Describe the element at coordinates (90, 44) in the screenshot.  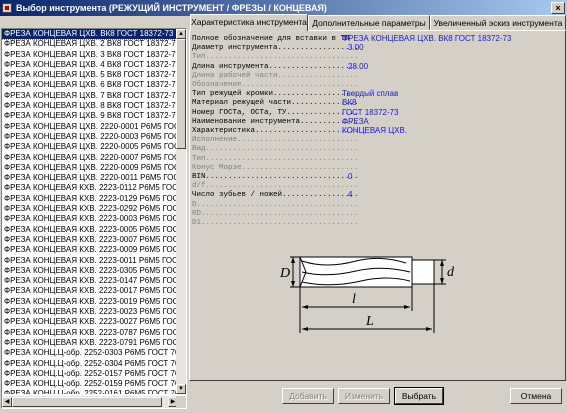
I see `tool-list-item: ФРЕЗА КОНЦЕВАЯ ЦХВ. 2 ВК8 ГОСТ 18372-73` at that location.